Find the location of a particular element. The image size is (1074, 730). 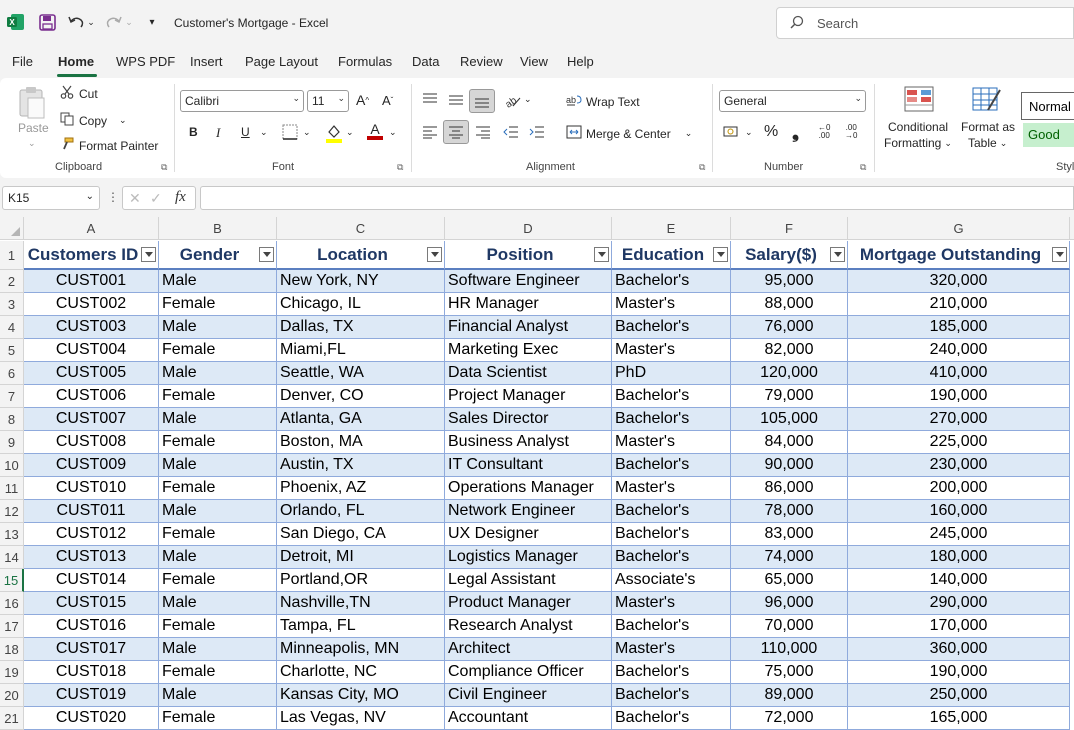

column-header-c: C is located at coordinates (361, 228).